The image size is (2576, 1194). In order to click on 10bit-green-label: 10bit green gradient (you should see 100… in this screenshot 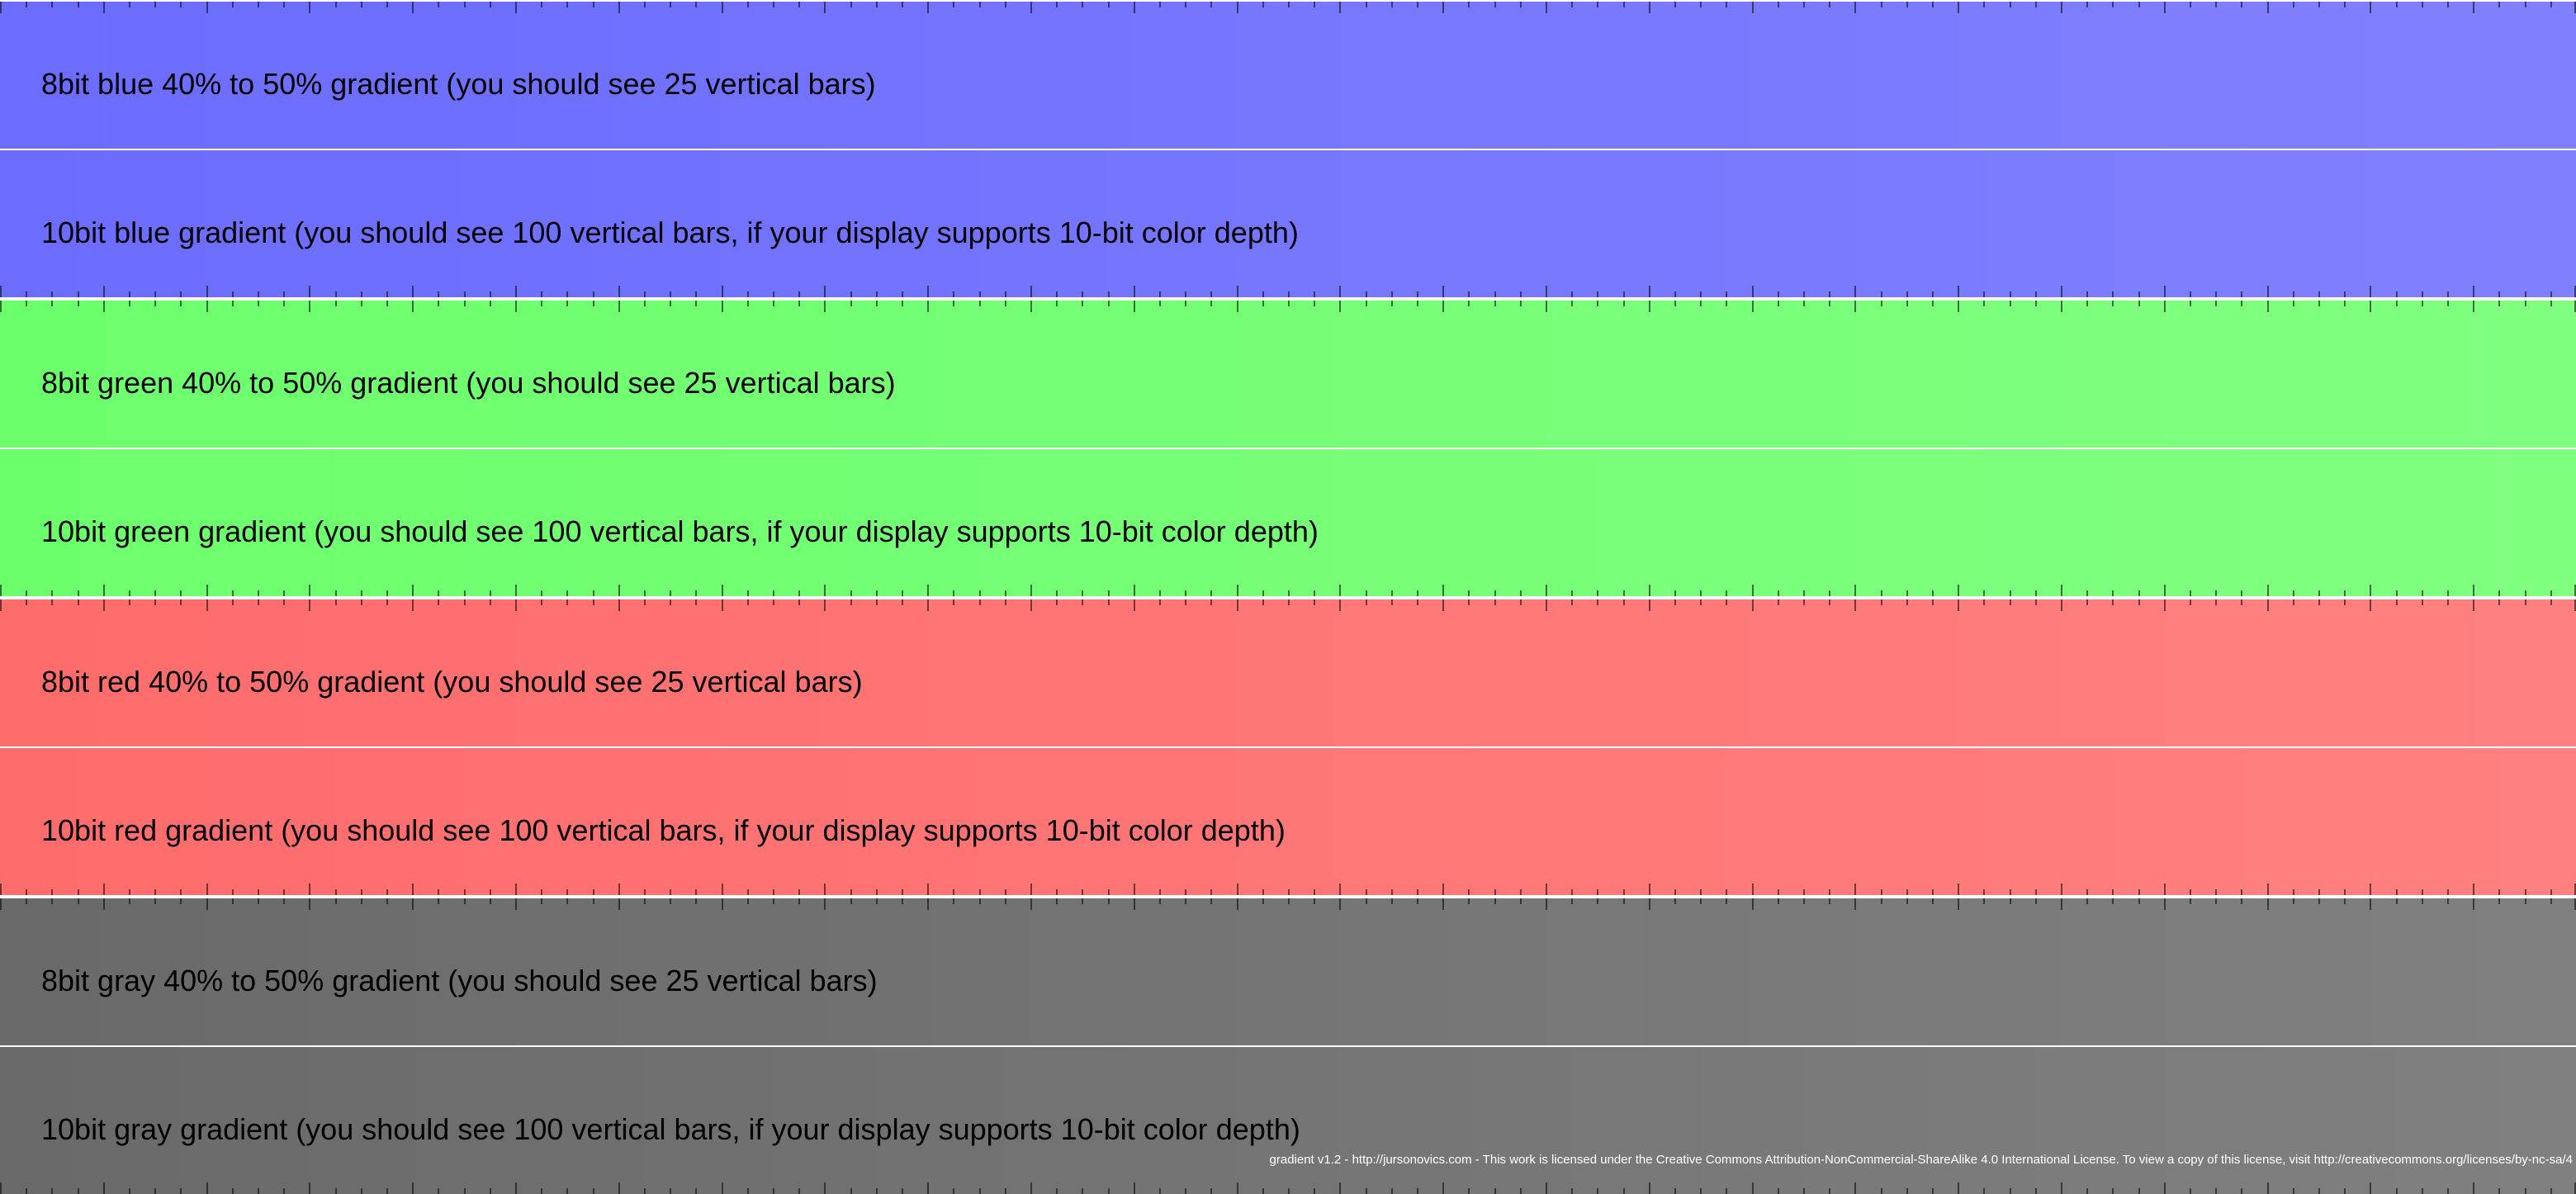, I will do `click(680, 531)`.